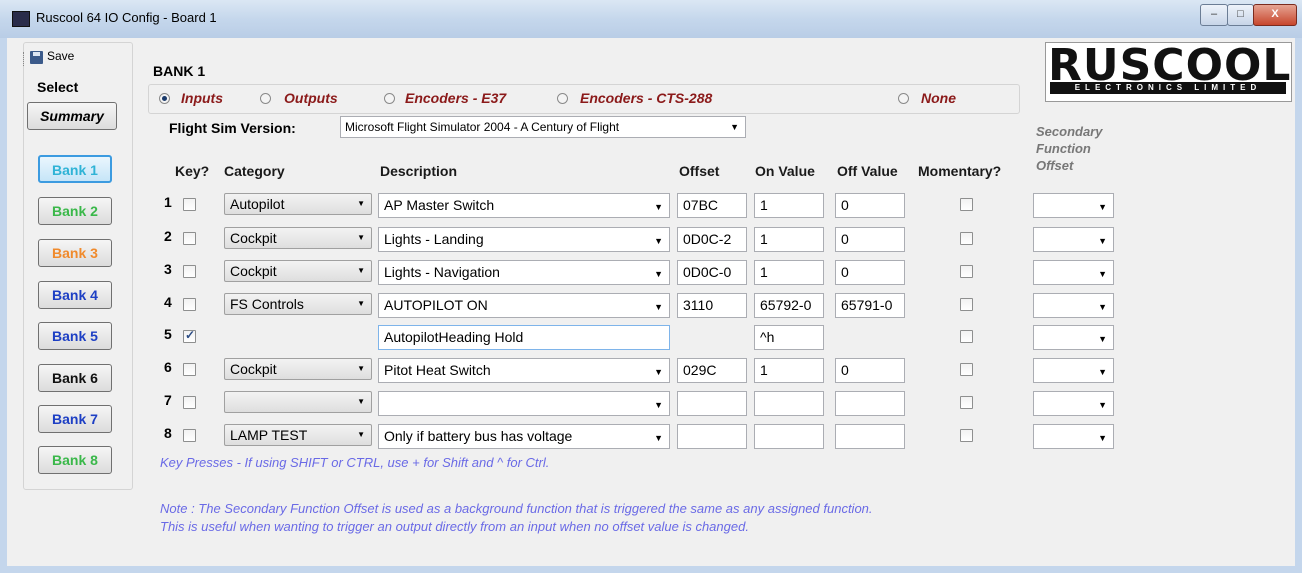 The height and width of the screenshot is (573, 1302). Describe the element at coordinates (437, 370) in the screenshot. I see `description-value: Pitot Heat Switch` at that location.